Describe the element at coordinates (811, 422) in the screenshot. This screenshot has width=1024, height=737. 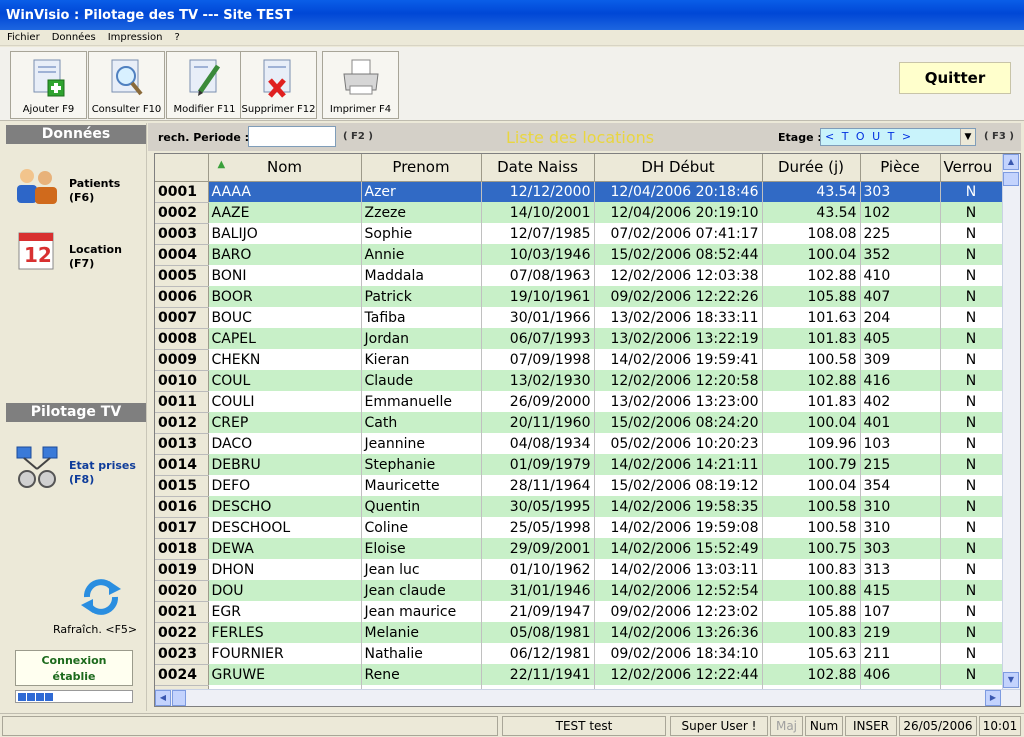
I see `duree-cell: 100.04` at that location.